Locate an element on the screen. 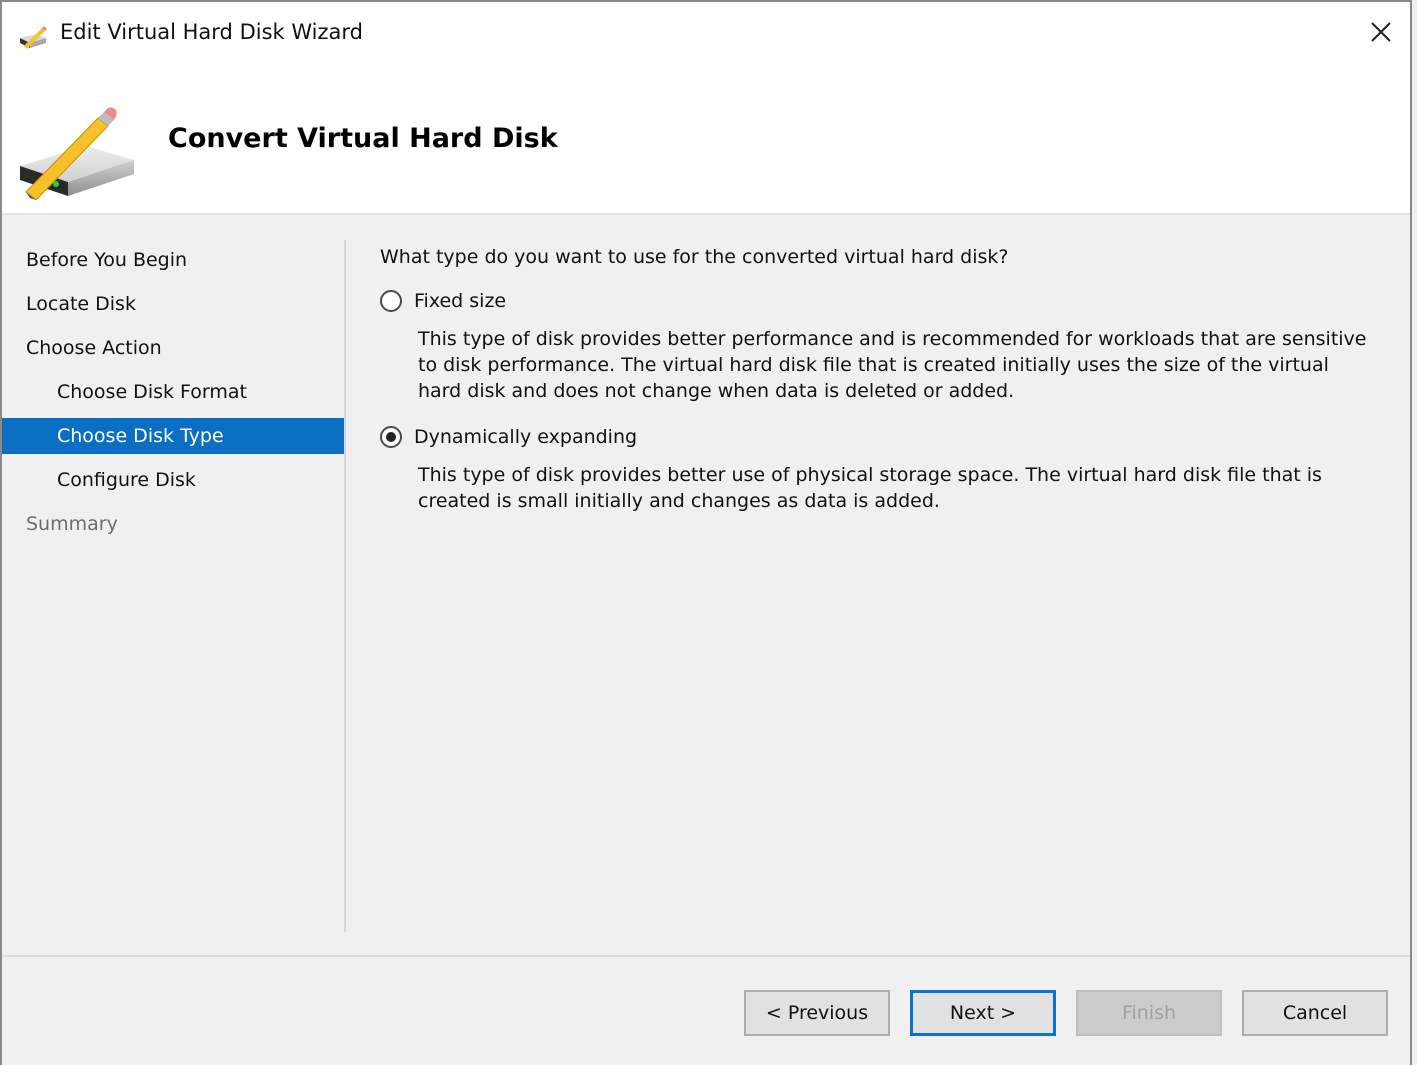 Image resolution: width=1417 pixels, height=1065 pixels. footer-divider is located at coordinates (706, 956).